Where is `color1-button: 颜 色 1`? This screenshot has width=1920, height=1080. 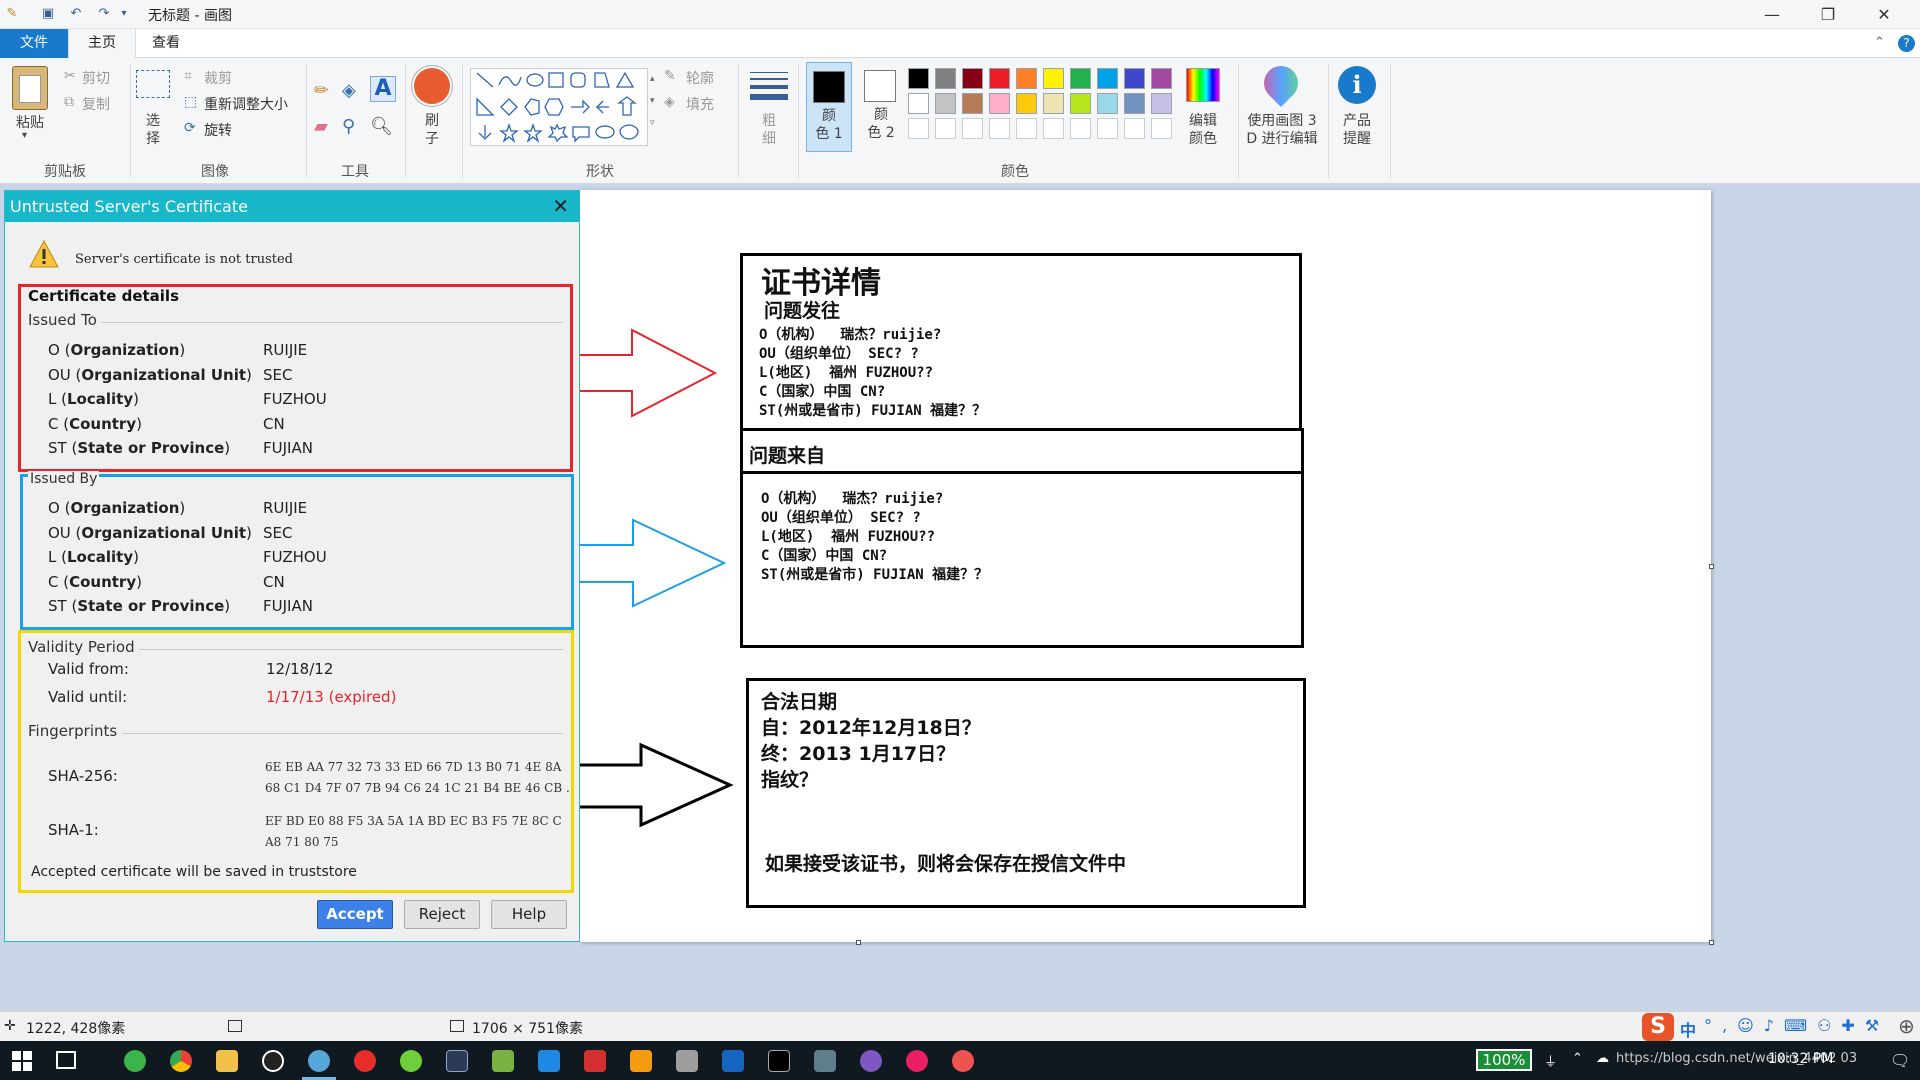 color1-button: 颜 色 1 is located at coordinates (829, 107).